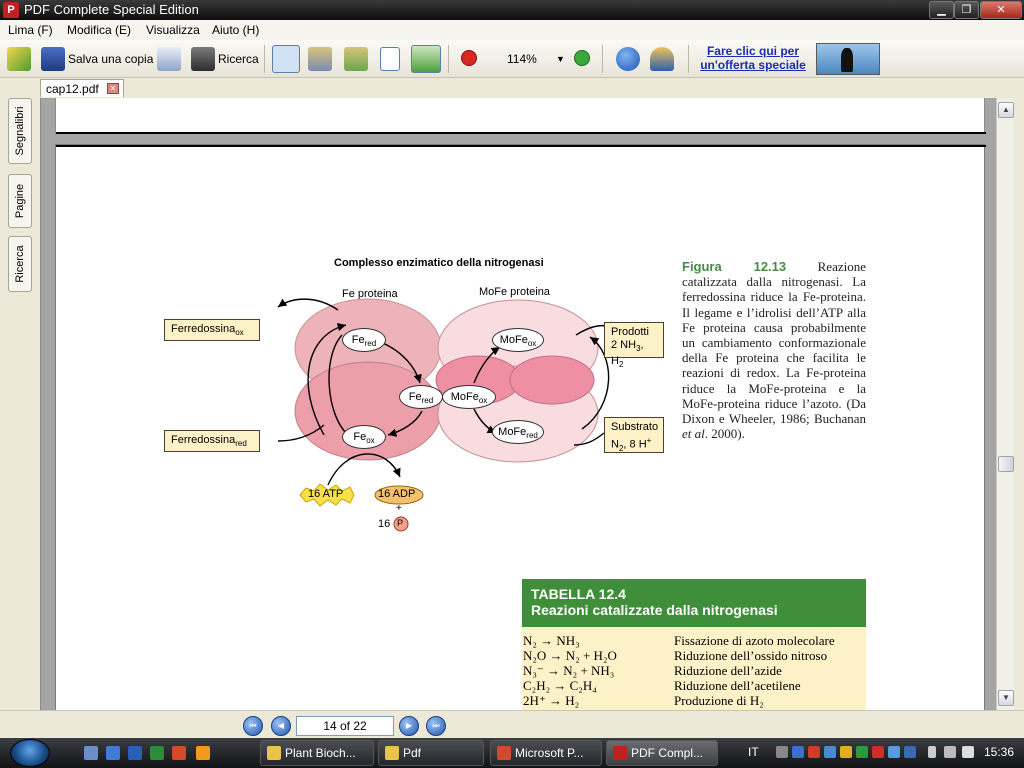  What do you see at coordinates (848, 59) in the screenshot?
I see `promo-banner-image` at bounding box center [848, 59].